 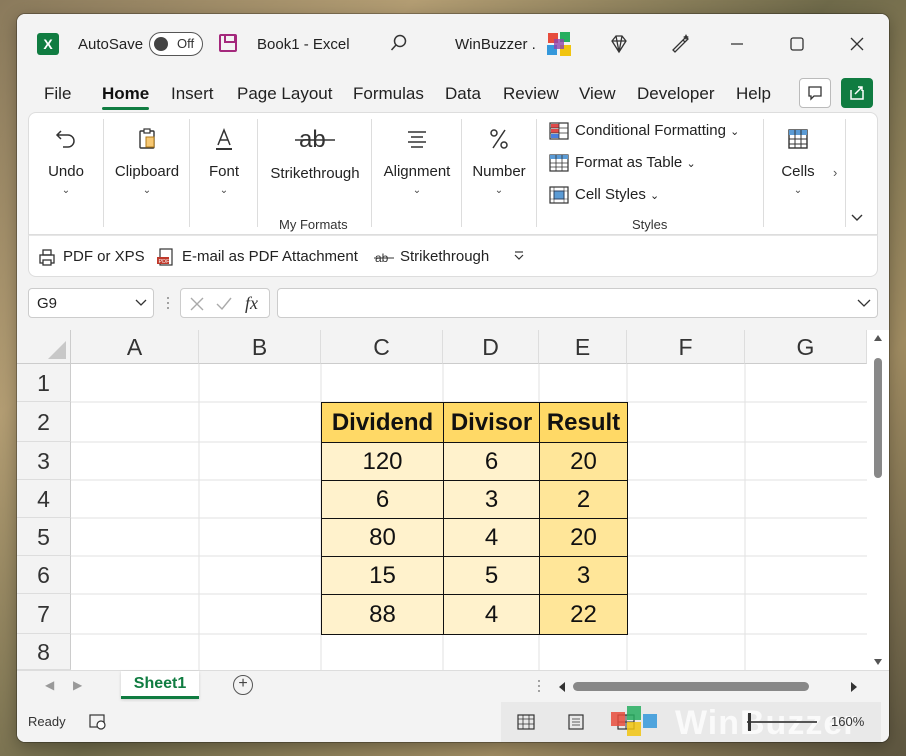 What do you see at coordinates (399, 43) in the screenshot?
I see `search-icon` at bounding box center [399, 43].